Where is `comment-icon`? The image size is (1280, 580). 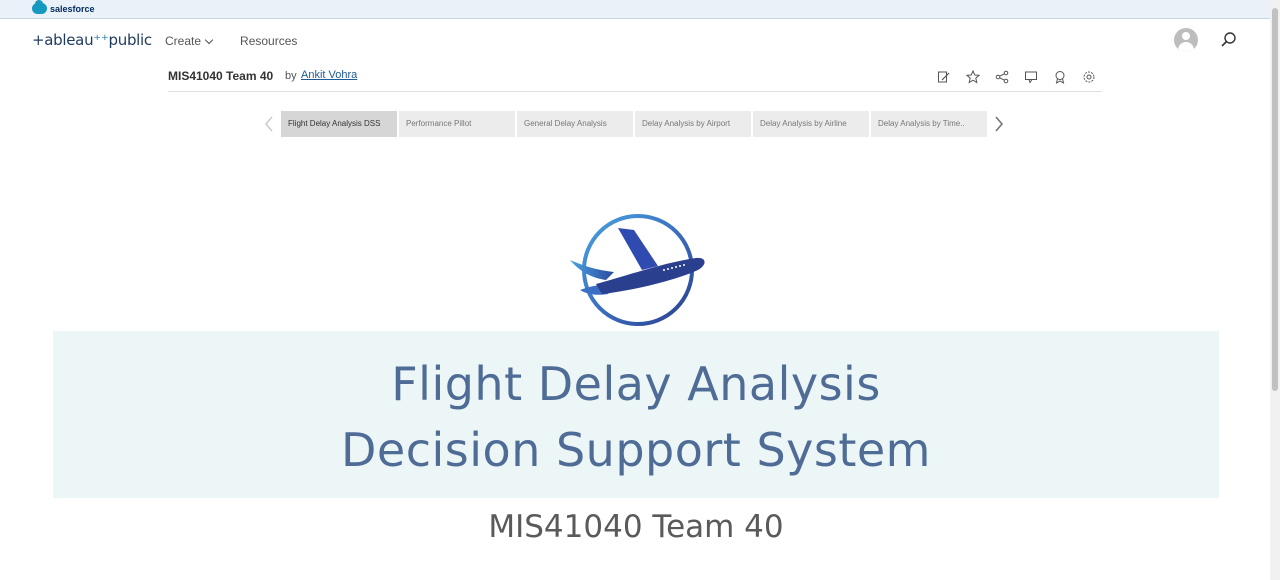
comment-icon is located at coordinates (1031, 77).